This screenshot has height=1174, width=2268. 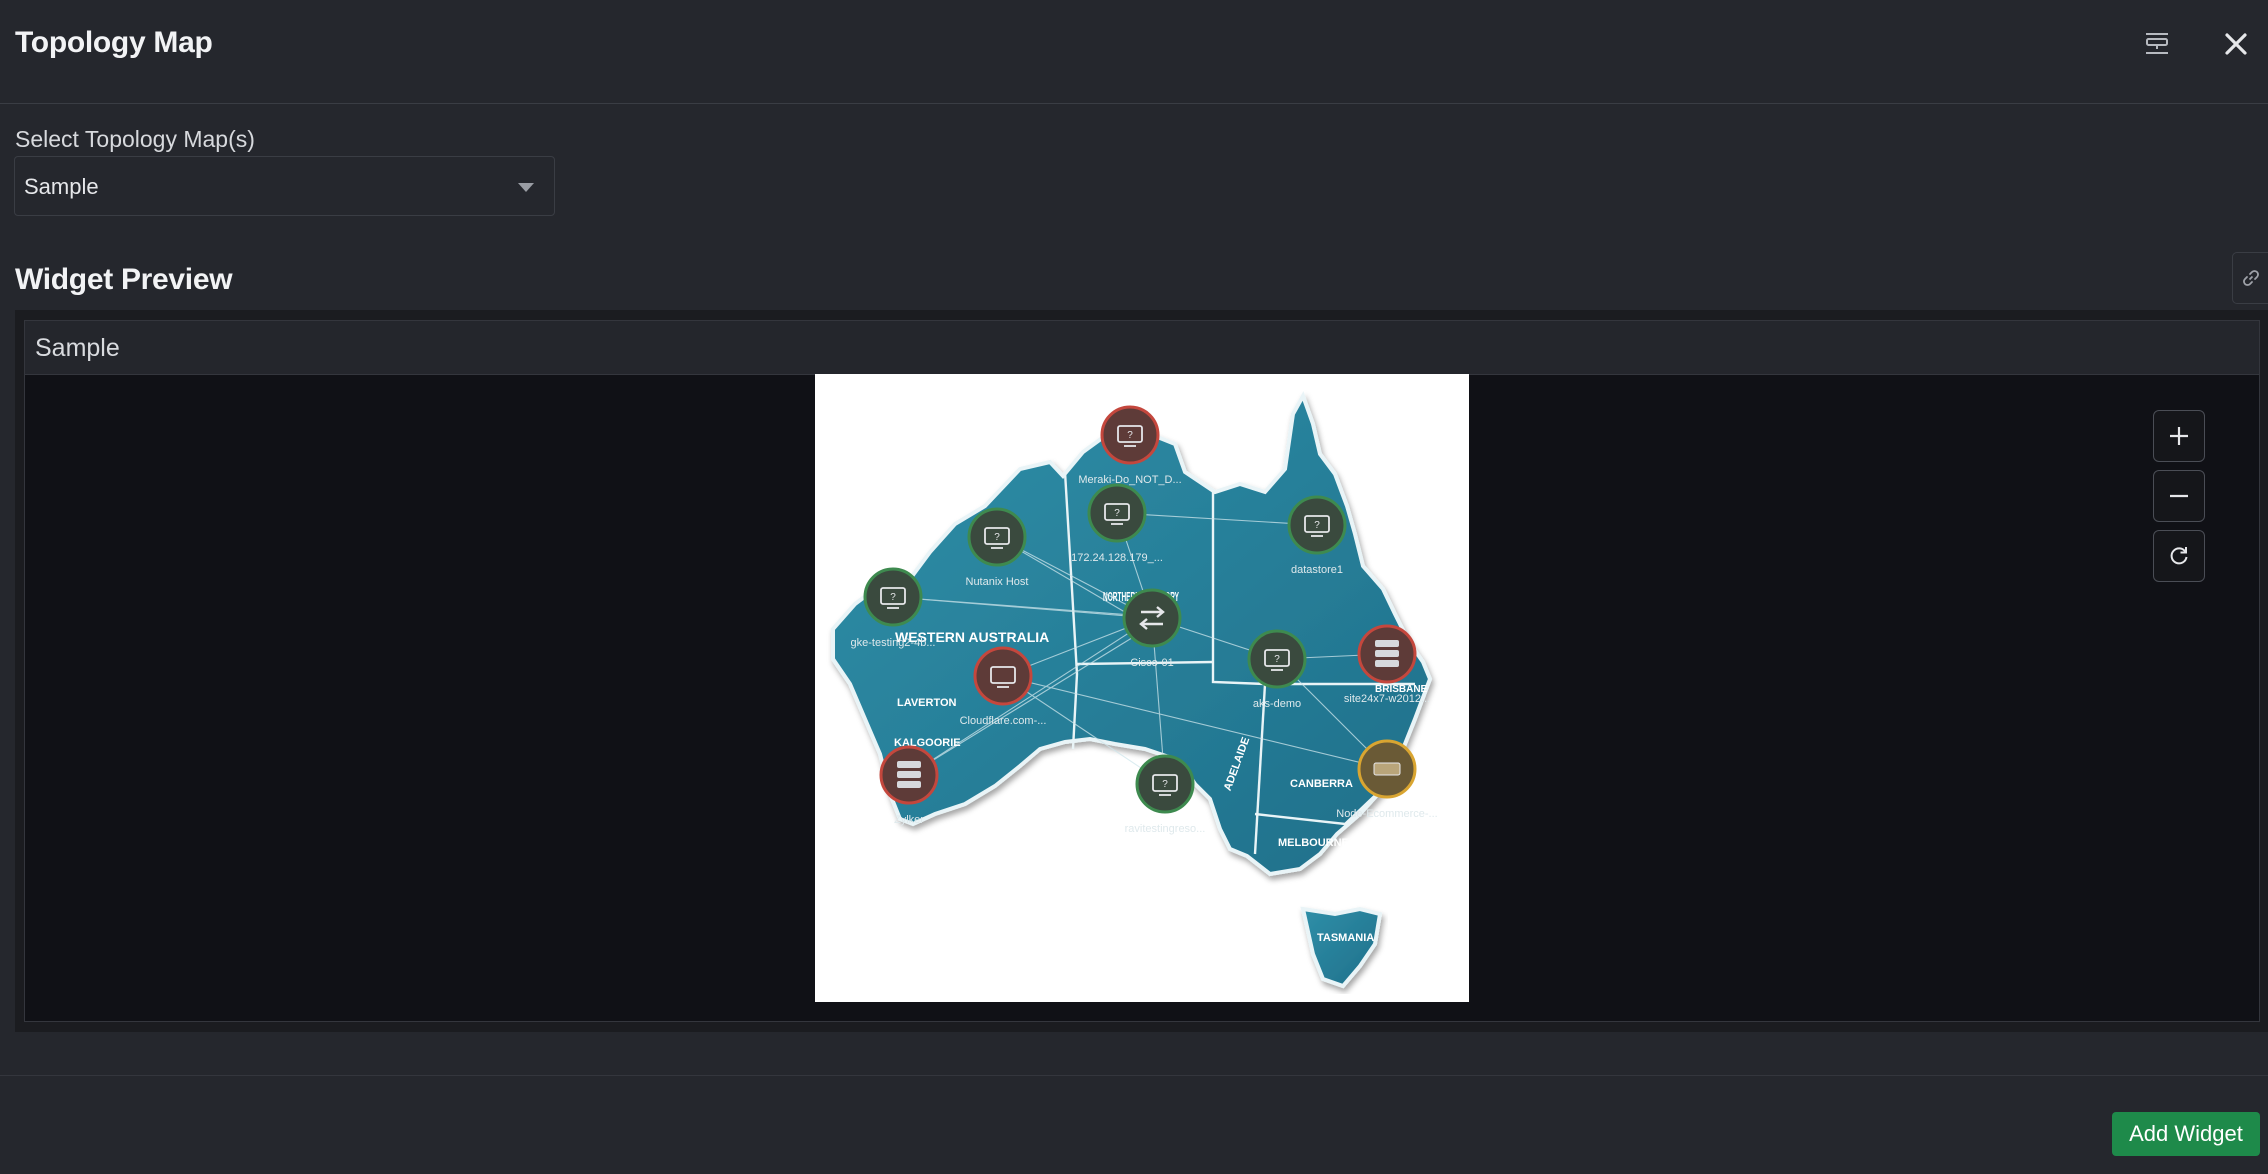 I want to click on select-topology-label: Select Topology Map(s), so click(x=135, y=139).